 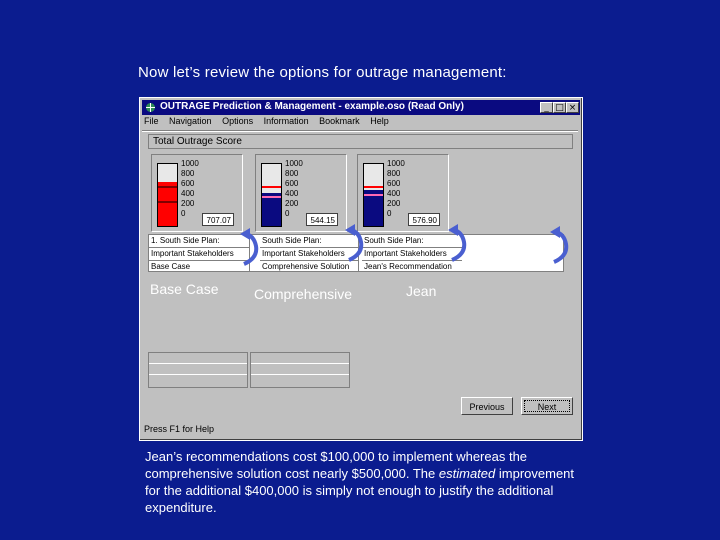 What do you see at coordinates (237, 121) in the screenshot?
I see `menu-options: Options` at bounding box center [237, 121].